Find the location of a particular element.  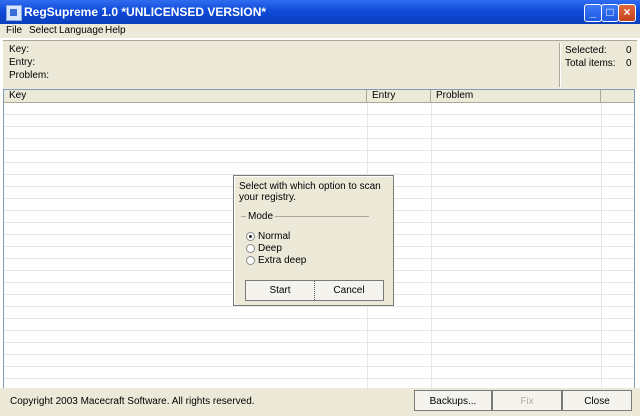

dialog-button-strip: Start Cancel is located at coordinates (314, 290).